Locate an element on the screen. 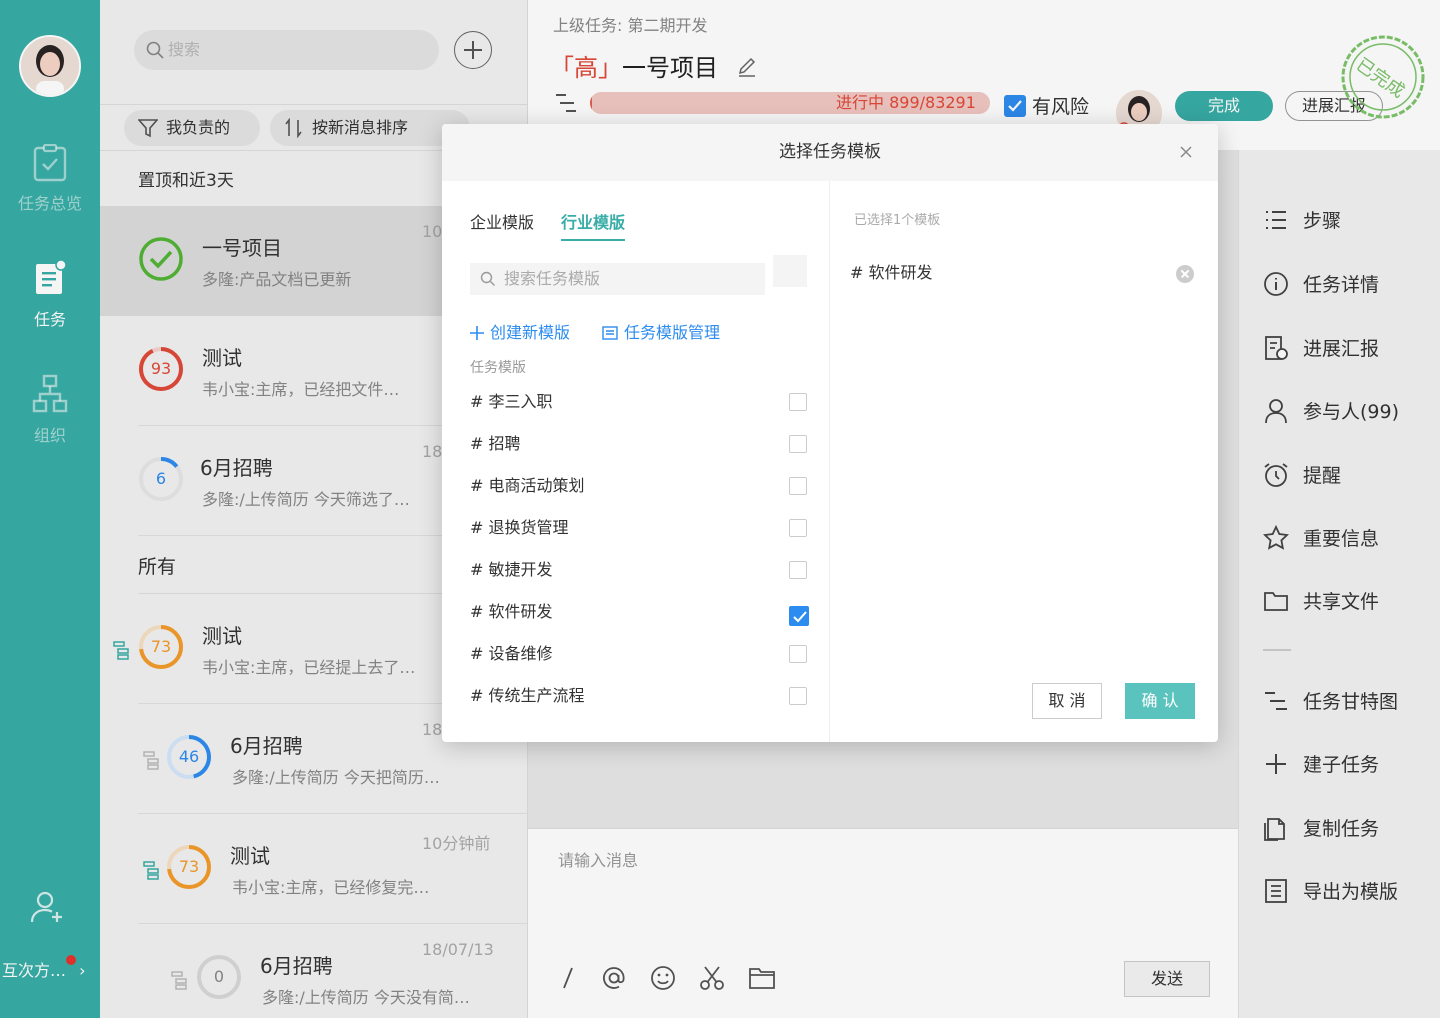 This screenshot has height=1018, width=1440. template-row: # 招聘 is located at coordinates (640, 444).